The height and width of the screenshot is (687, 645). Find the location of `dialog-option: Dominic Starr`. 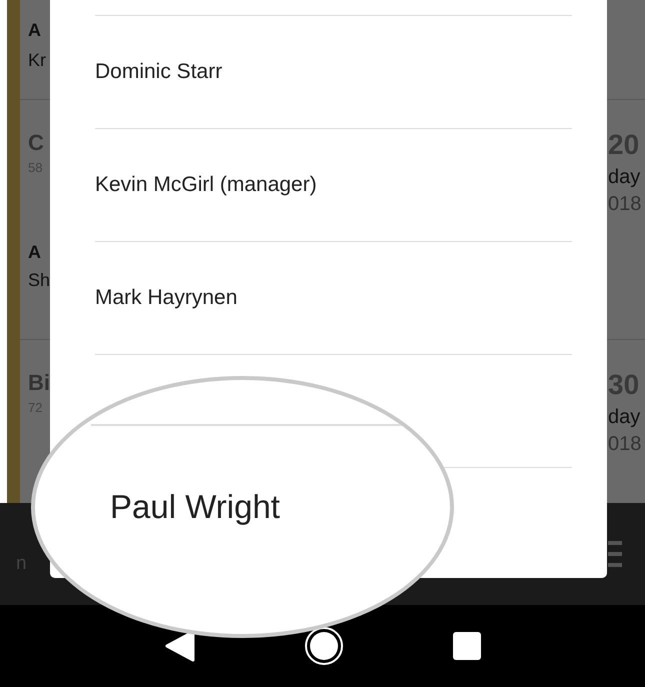

dialog-option: Dominic Starr is located at coordinates (333, 72).